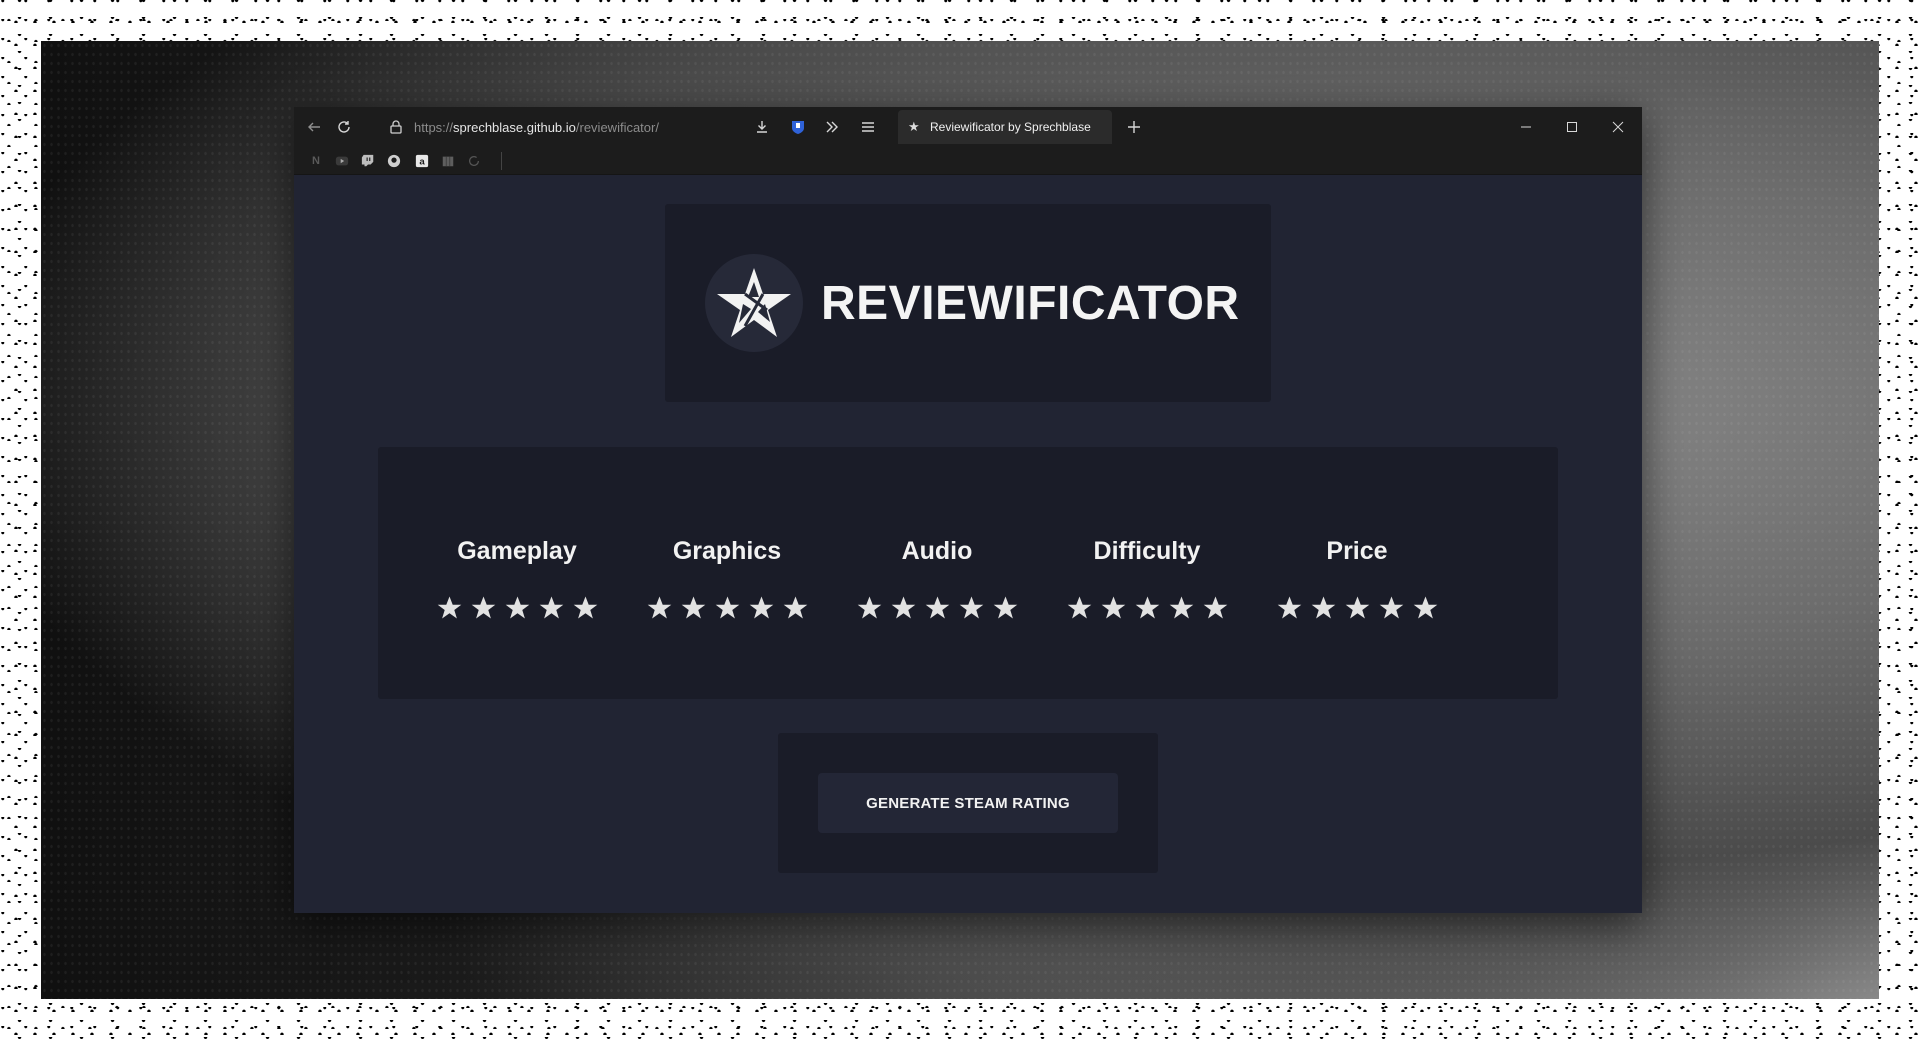 The height and width of the screenshot is (1039, 1920). What do you see at coordinates (1010, 127) in the screenshot?
I see `tab-title: Reviewificator by Sprechblase` at bounding box center [1010, 127].